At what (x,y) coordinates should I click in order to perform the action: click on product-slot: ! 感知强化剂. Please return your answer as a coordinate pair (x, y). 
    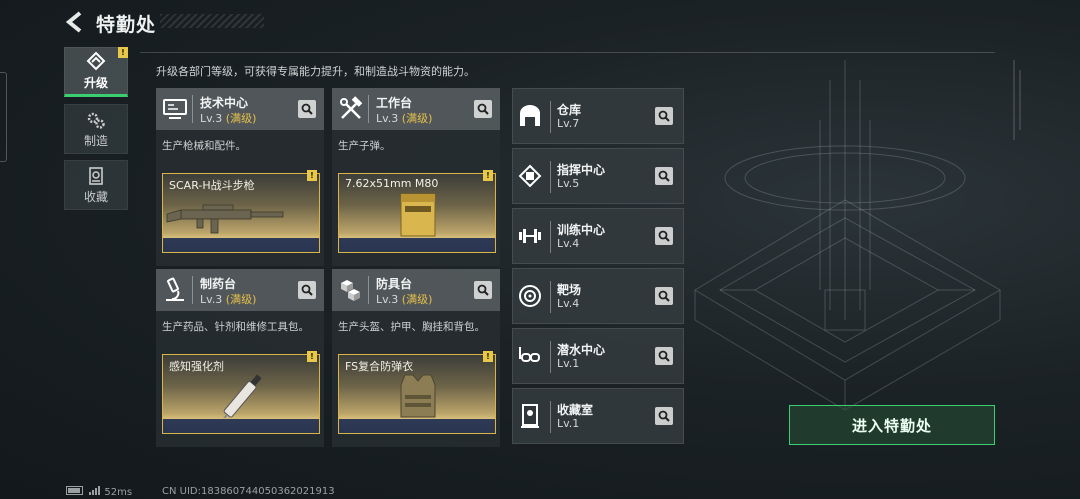
    Looking at the image, I should click on (241, 392).